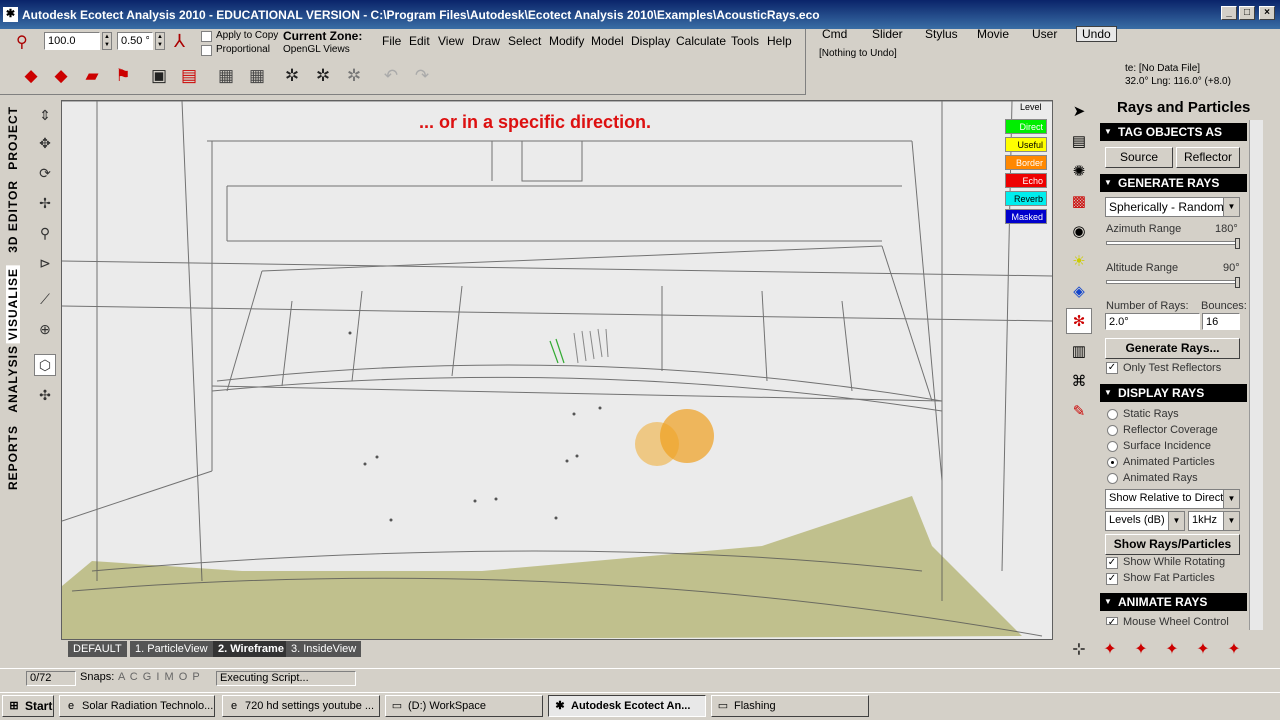 This screenshot has width=1280, height=720. What do you see at coordinates (45, 143) in the screenshot?
I see `move-icon: ✥` at bounding box center [45, 143].